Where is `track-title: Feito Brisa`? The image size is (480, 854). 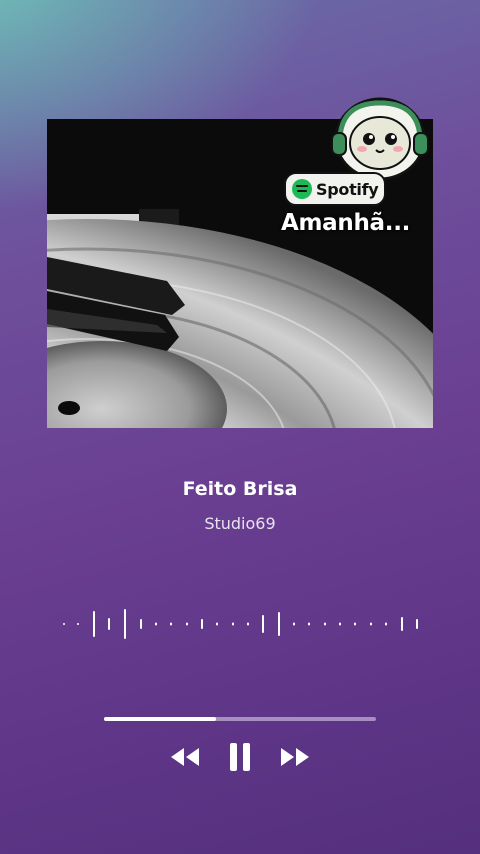 track-title: Feito Brisa is located at coordinates (240, 489).